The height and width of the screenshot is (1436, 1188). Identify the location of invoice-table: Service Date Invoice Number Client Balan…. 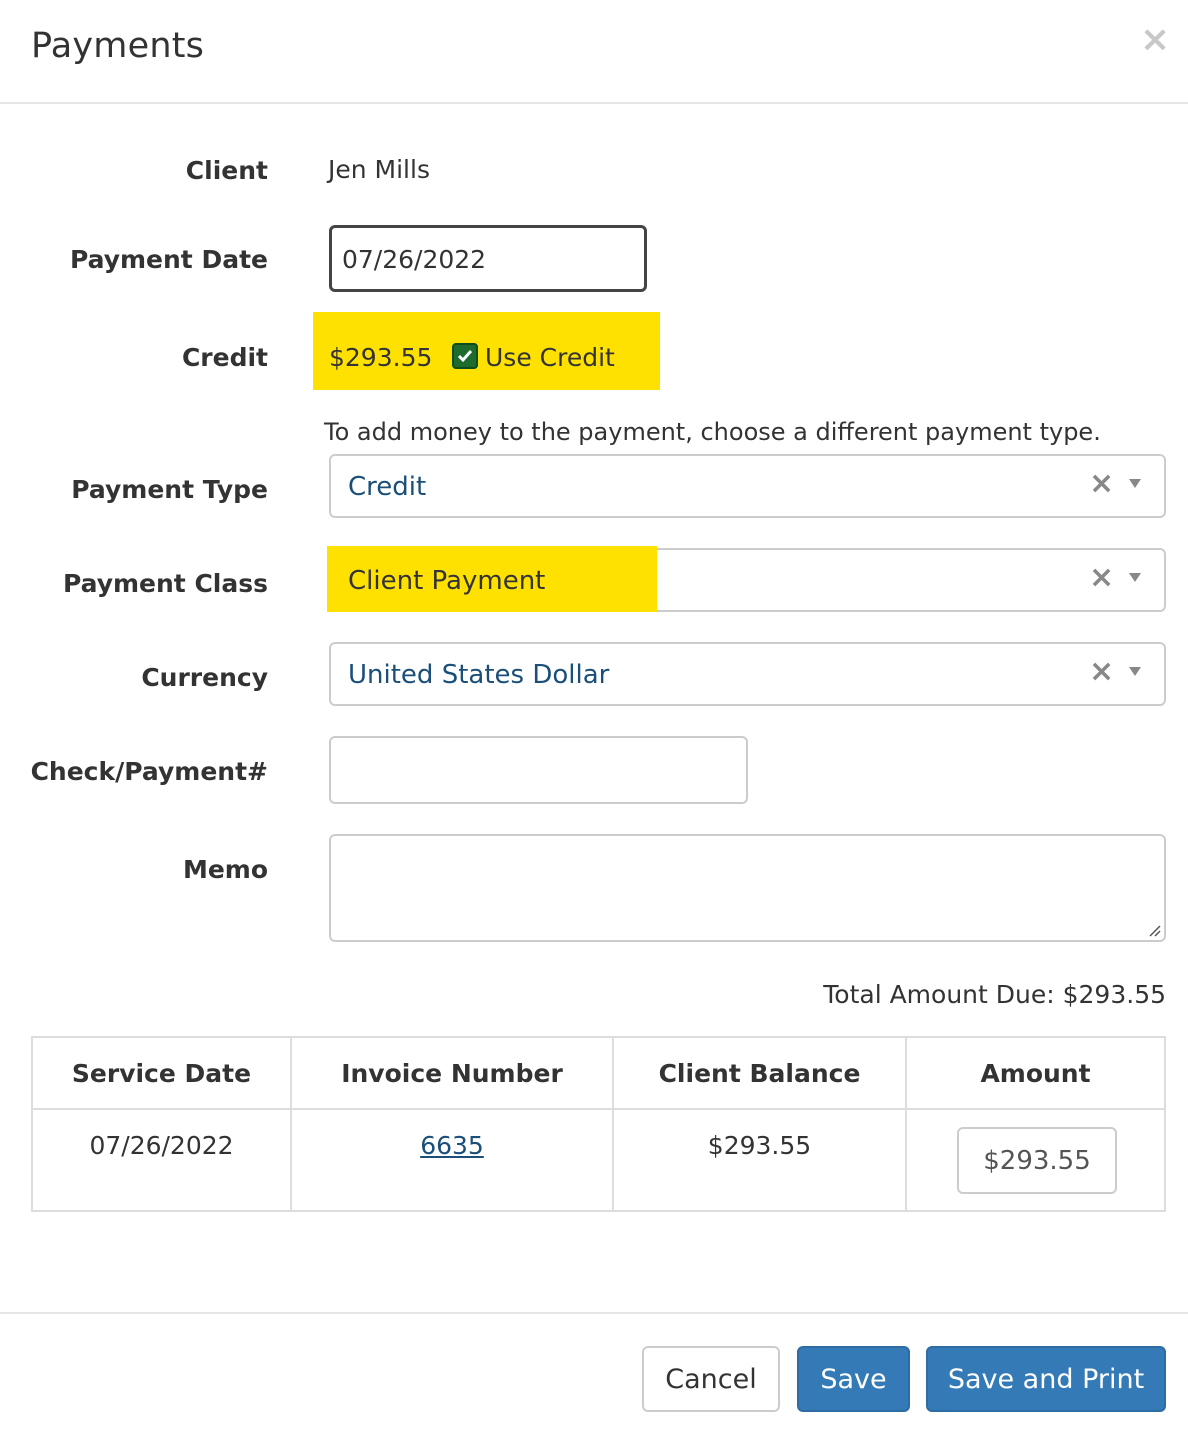
(598, 1124).